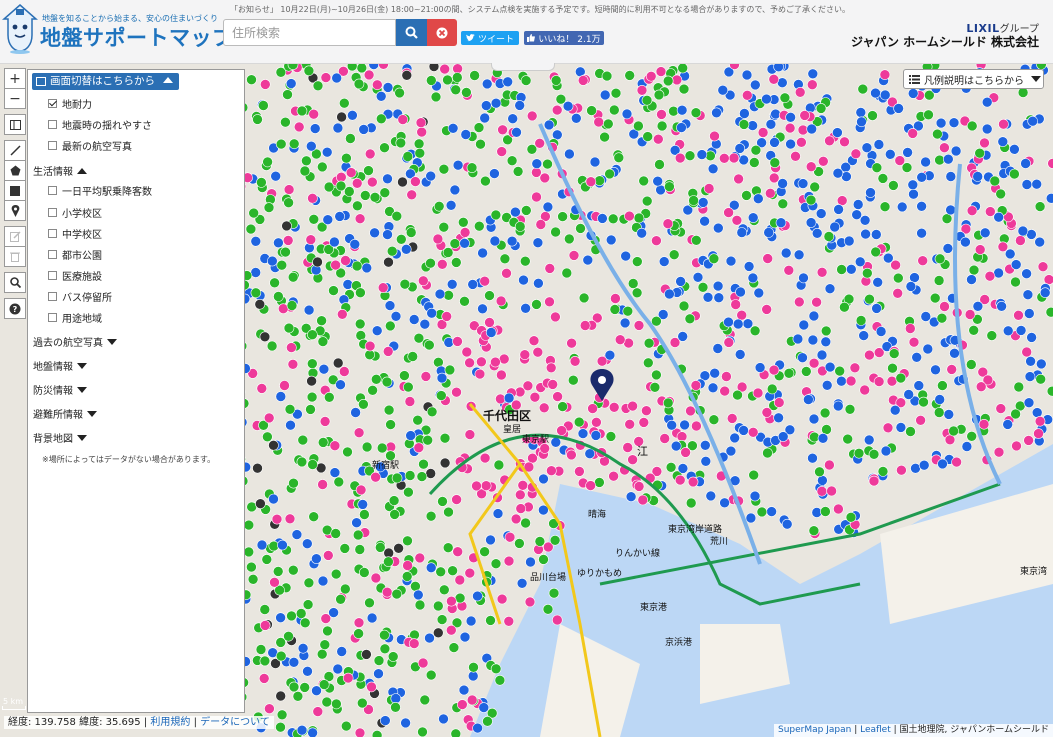 Image resolution: width=1053 pixels, height=737 pixels. What do you see at coordinates (70, 103) in the screenshot?
I see `layer-option-bearing: 地耐力` at bounding box center [70, 103].